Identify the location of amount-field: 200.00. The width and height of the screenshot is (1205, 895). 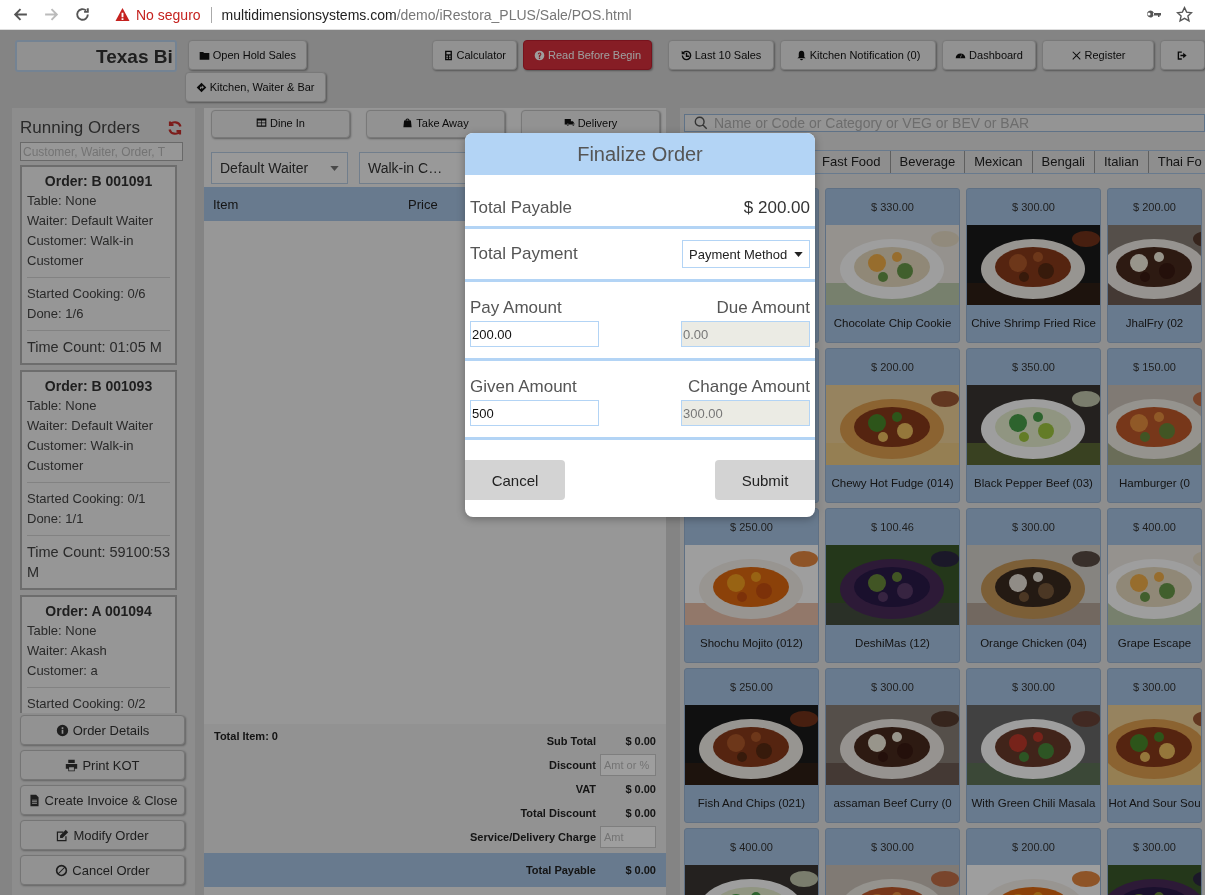
(534, 334).